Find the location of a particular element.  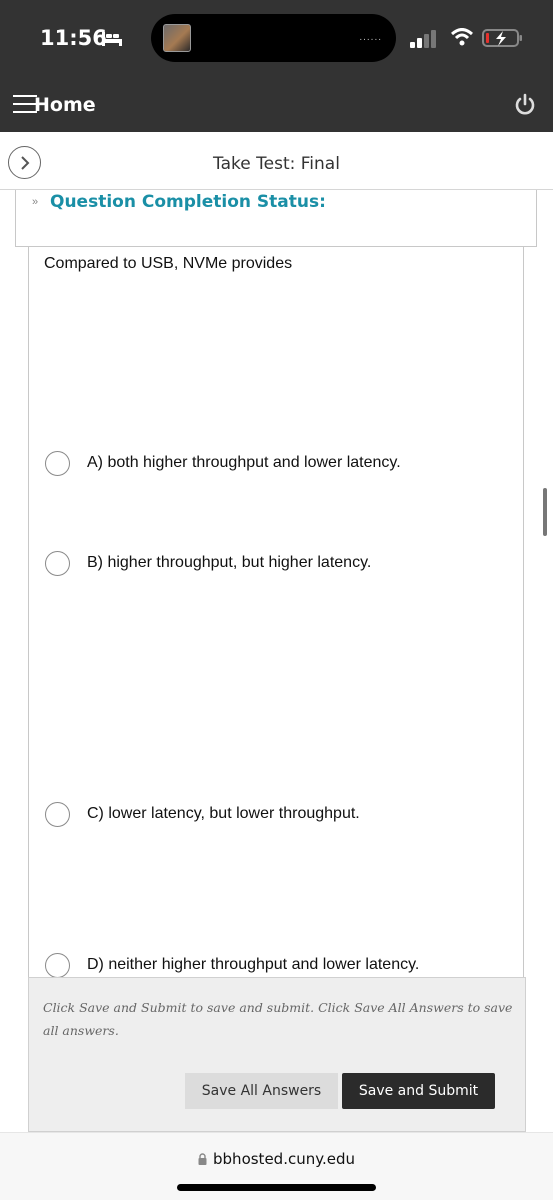

question-completion-status-panel: » Question Completion Status: is located at coordinates (276, 218).